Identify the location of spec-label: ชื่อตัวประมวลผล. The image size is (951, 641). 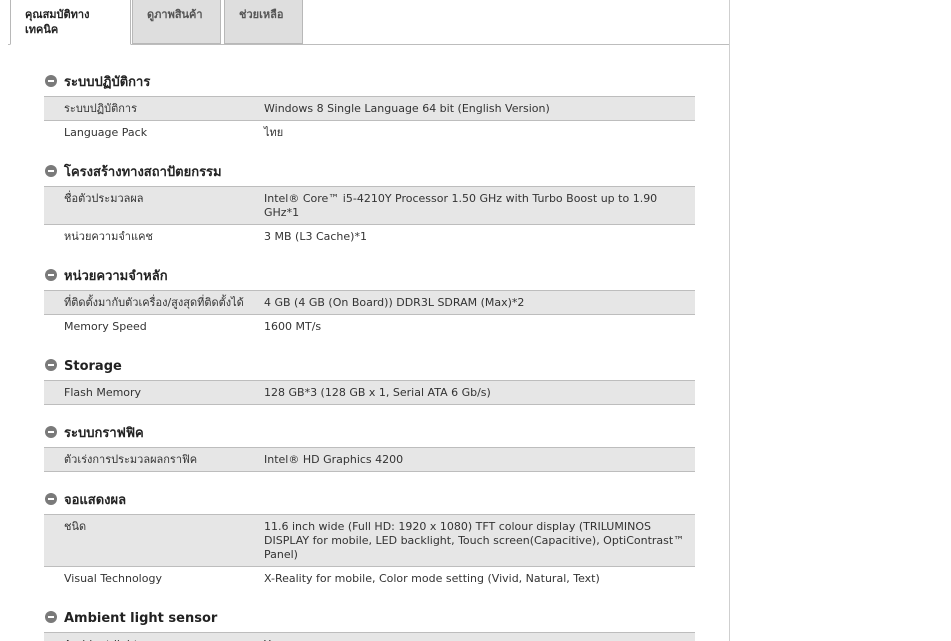
(104, 198).